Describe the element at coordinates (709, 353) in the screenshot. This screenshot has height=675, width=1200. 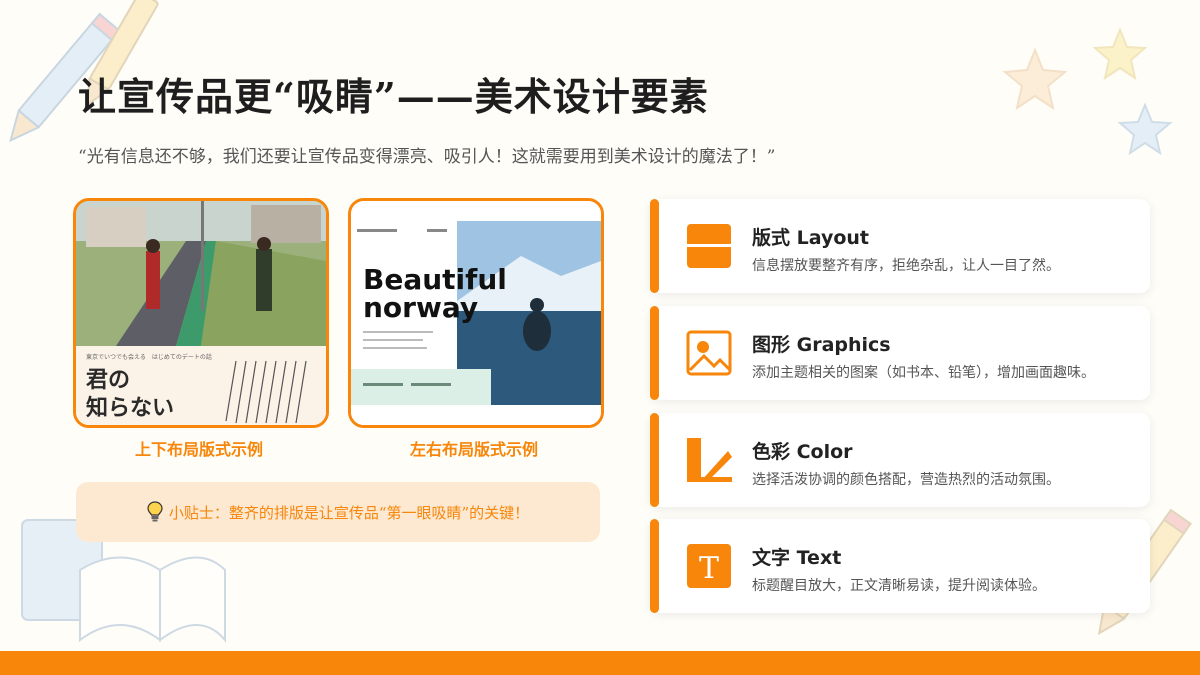
I see `image-icon` at that location.